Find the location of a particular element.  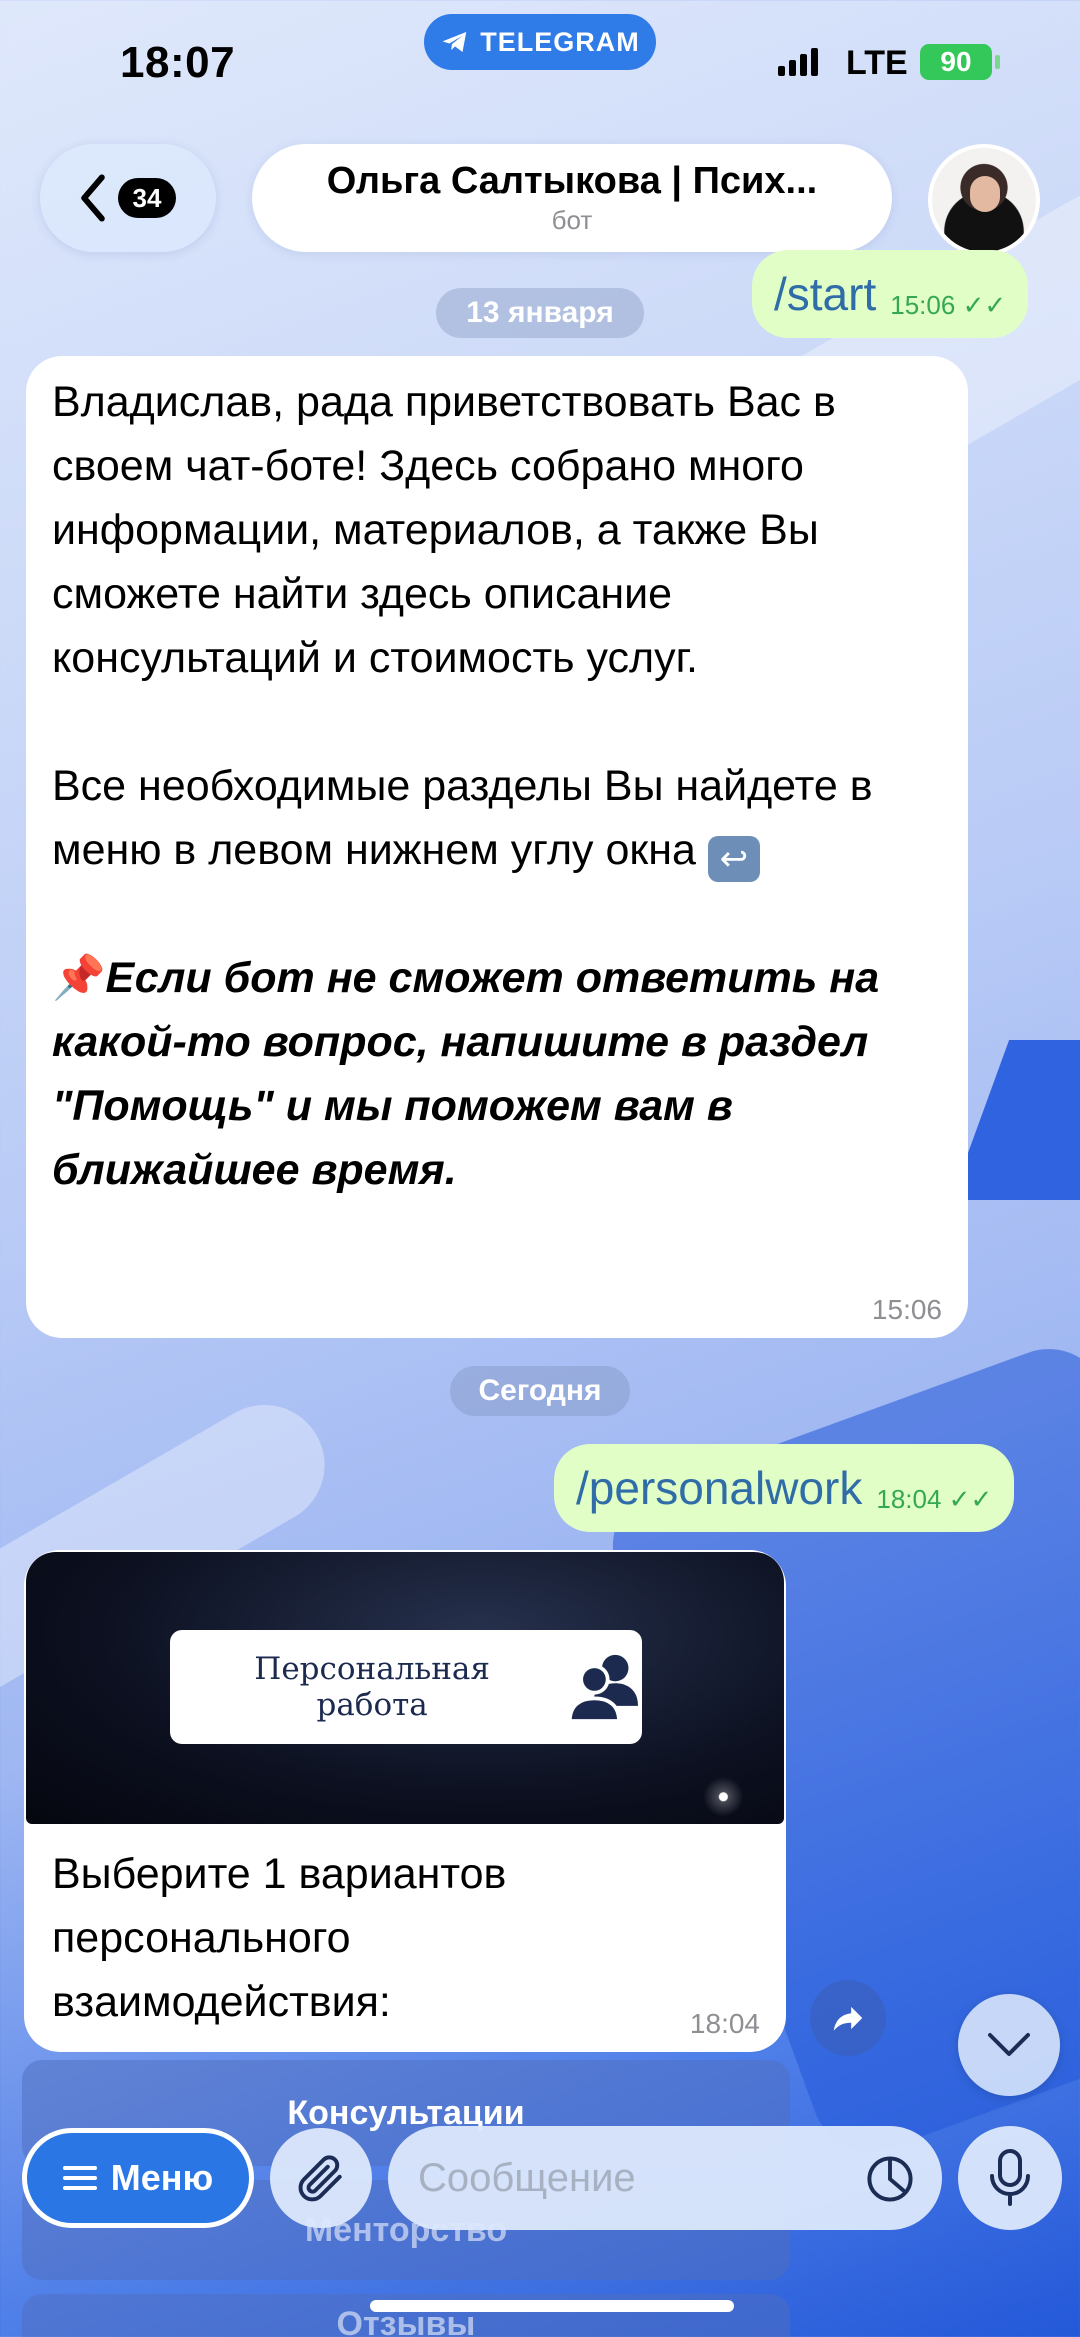

menu-label: Меню is located at coordinates (162, 2177).